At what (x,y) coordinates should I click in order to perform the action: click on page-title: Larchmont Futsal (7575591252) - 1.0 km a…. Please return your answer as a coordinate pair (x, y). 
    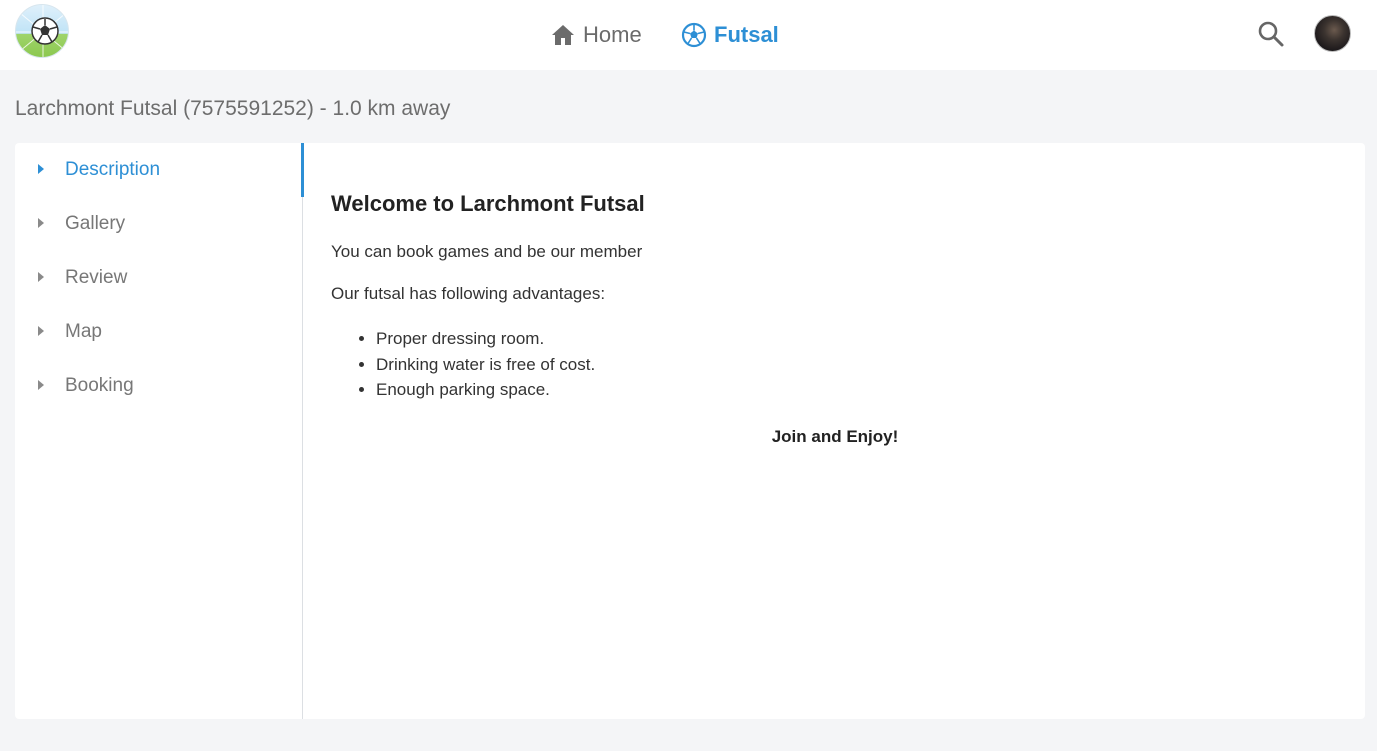
    Looking at the image, I should click on (233, 108).